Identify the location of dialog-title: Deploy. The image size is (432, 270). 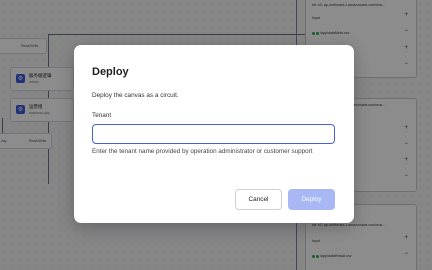
(110, 72).